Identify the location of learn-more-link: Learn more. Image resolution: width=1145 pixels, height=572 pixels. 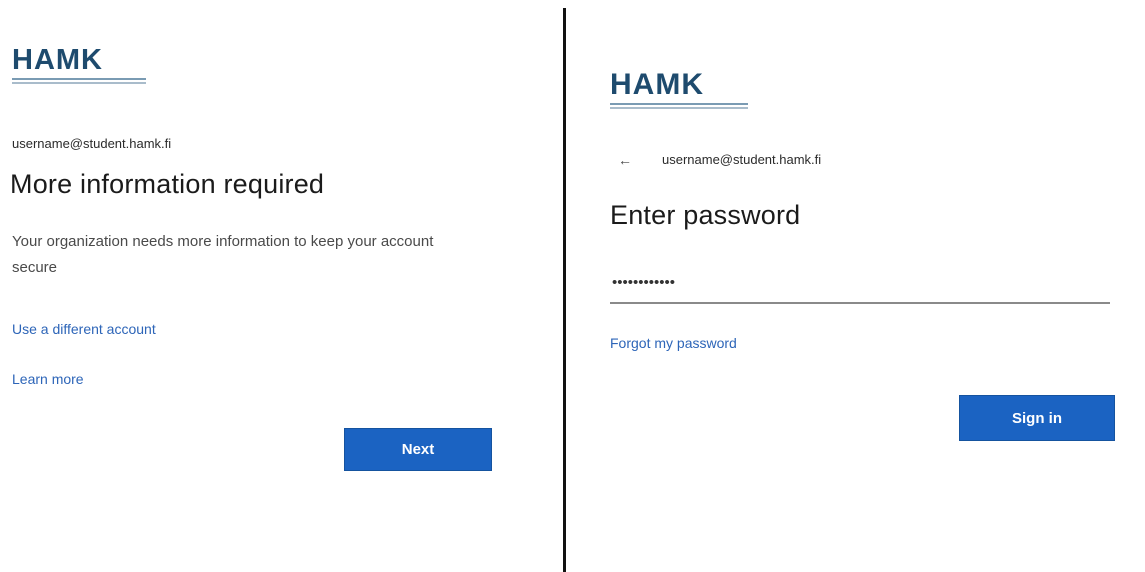
(48, 379).